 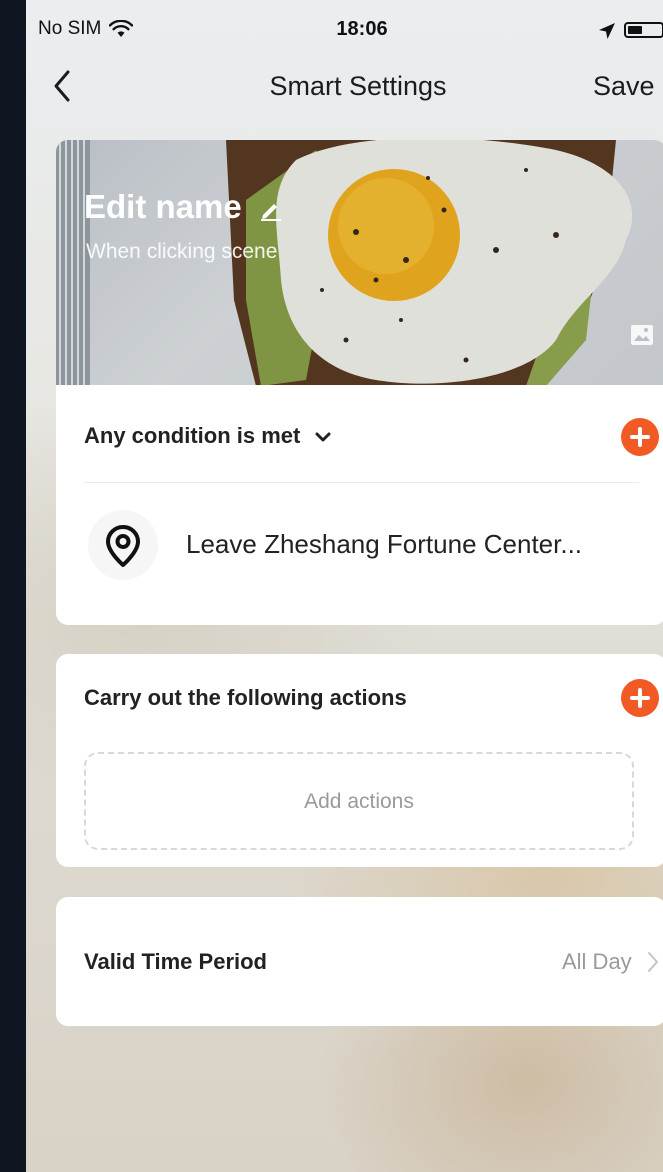 What do you see at coordinates (358, 86) in the screenshot?
I see `page-title: Smart Settings` at bounding box center [358, 86].